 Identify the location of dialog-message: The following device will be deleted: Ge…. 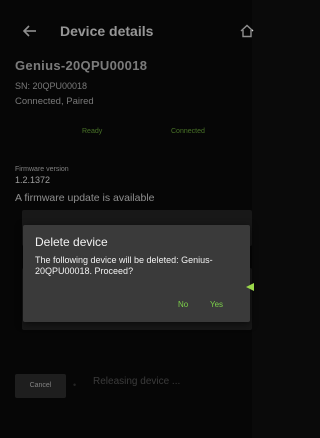
(124, 265).